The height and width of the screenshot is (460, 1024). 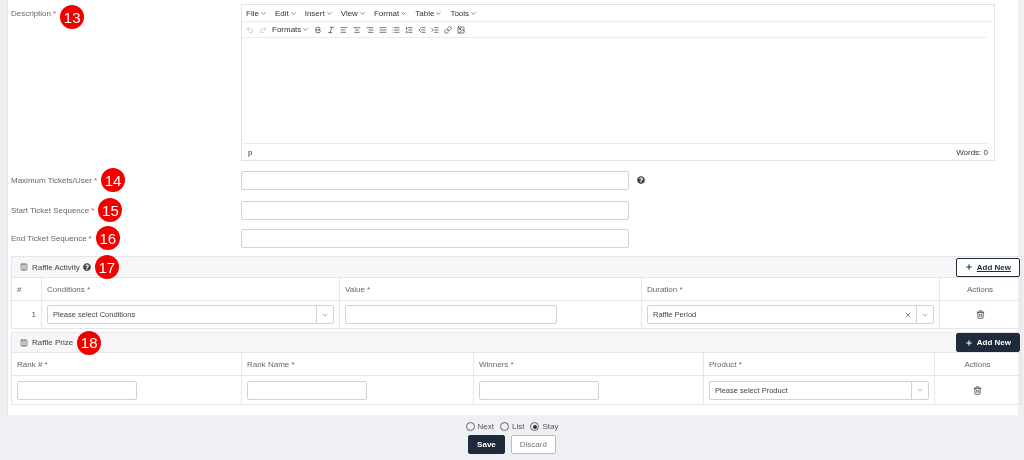 What do you see at coordinates (51, 238) in the screenshot?
I see `field-label: End Ticket Sequence *` at bounding box center [51, 238].